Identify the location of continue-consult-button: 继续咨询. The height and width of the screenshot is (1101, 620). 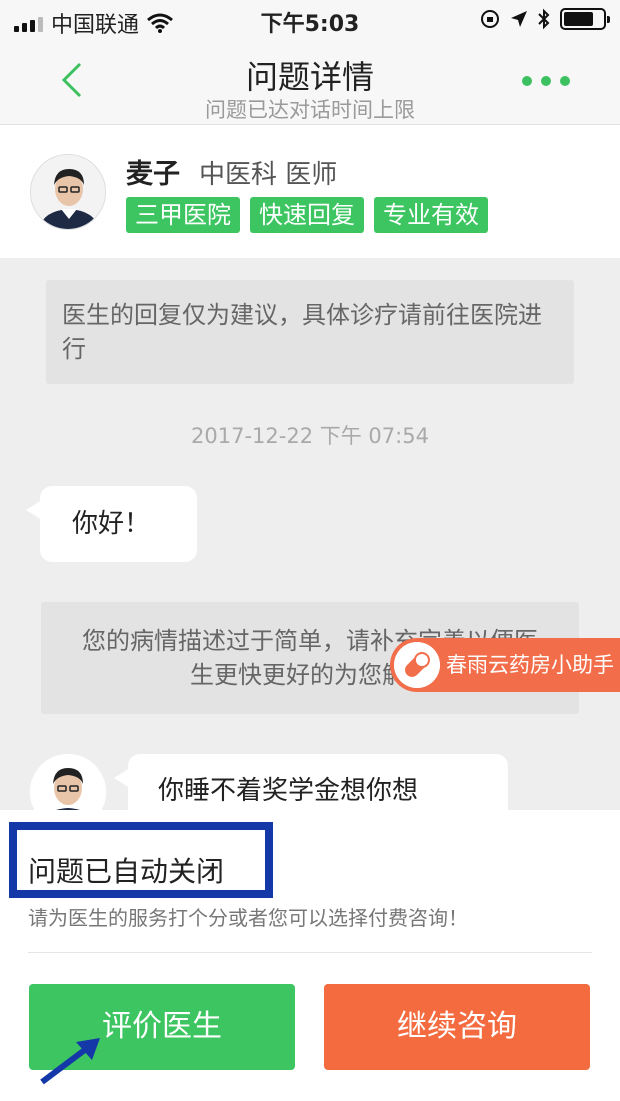
(457, 1027).